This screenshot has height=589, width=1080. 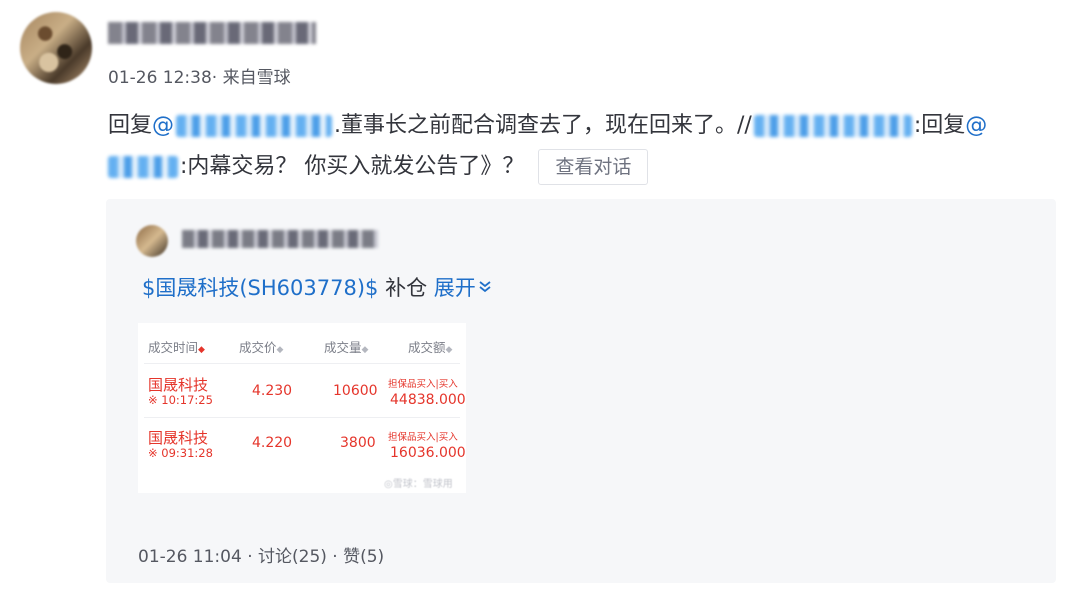 I want to click on trade-row-1-time: ※ 10:17:25, so click(x=180, y=400).